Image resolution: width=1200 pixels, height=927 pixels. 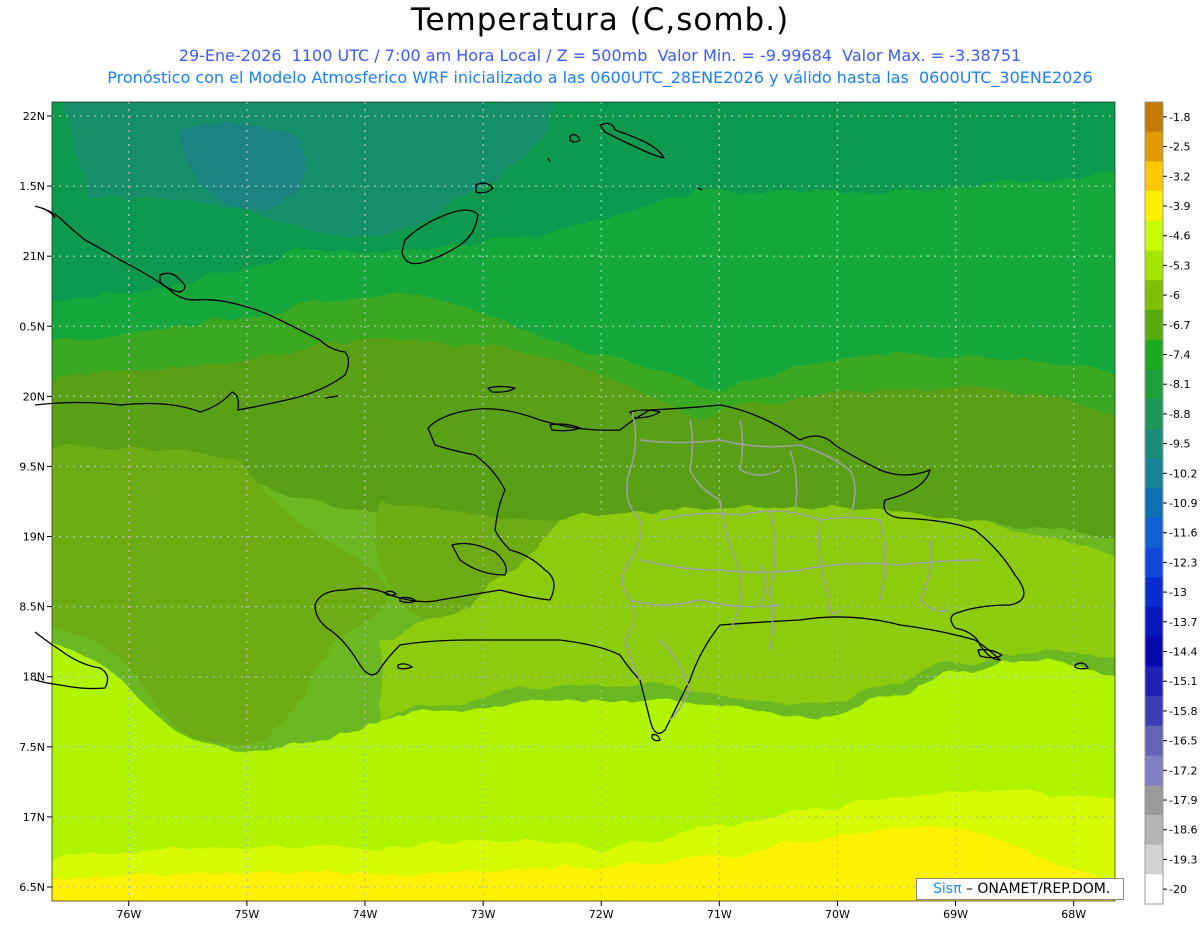 What do you see at coordinates (32, 466) in the screenshot?
I see `lat-tick-label: 9.5N` at bounding box center [32, 466].